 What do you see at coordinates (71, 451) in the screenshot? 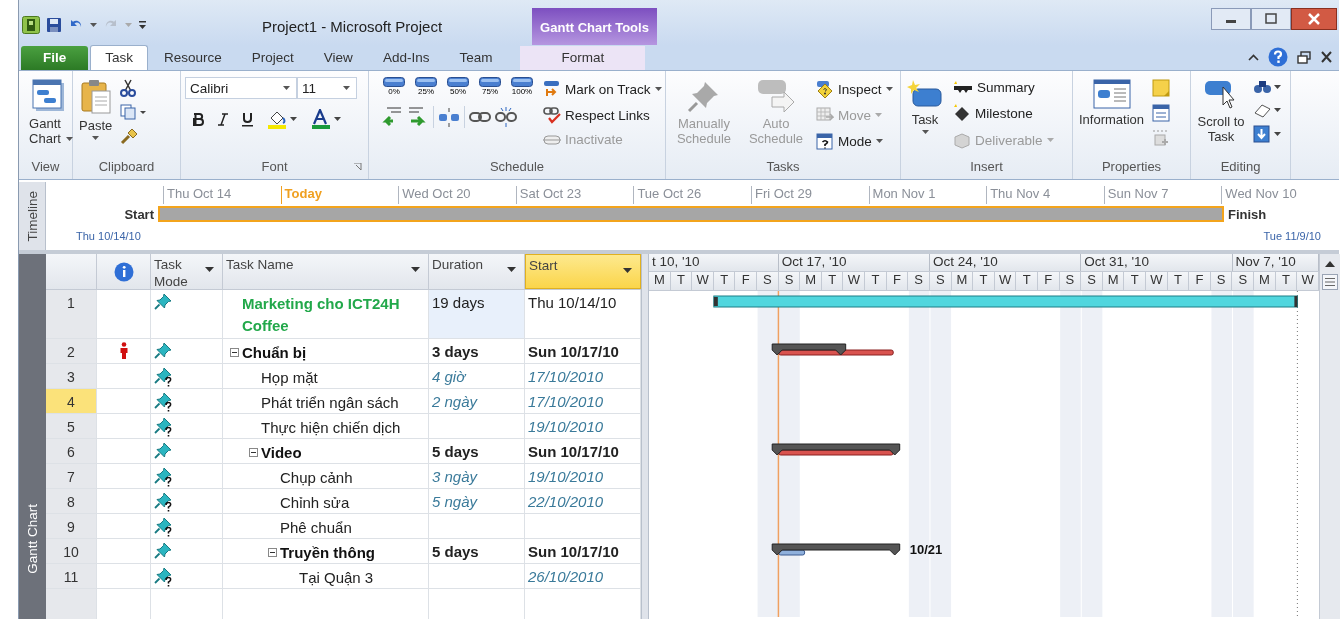
I see `row-number: 6` at bounding box center [71, 451].